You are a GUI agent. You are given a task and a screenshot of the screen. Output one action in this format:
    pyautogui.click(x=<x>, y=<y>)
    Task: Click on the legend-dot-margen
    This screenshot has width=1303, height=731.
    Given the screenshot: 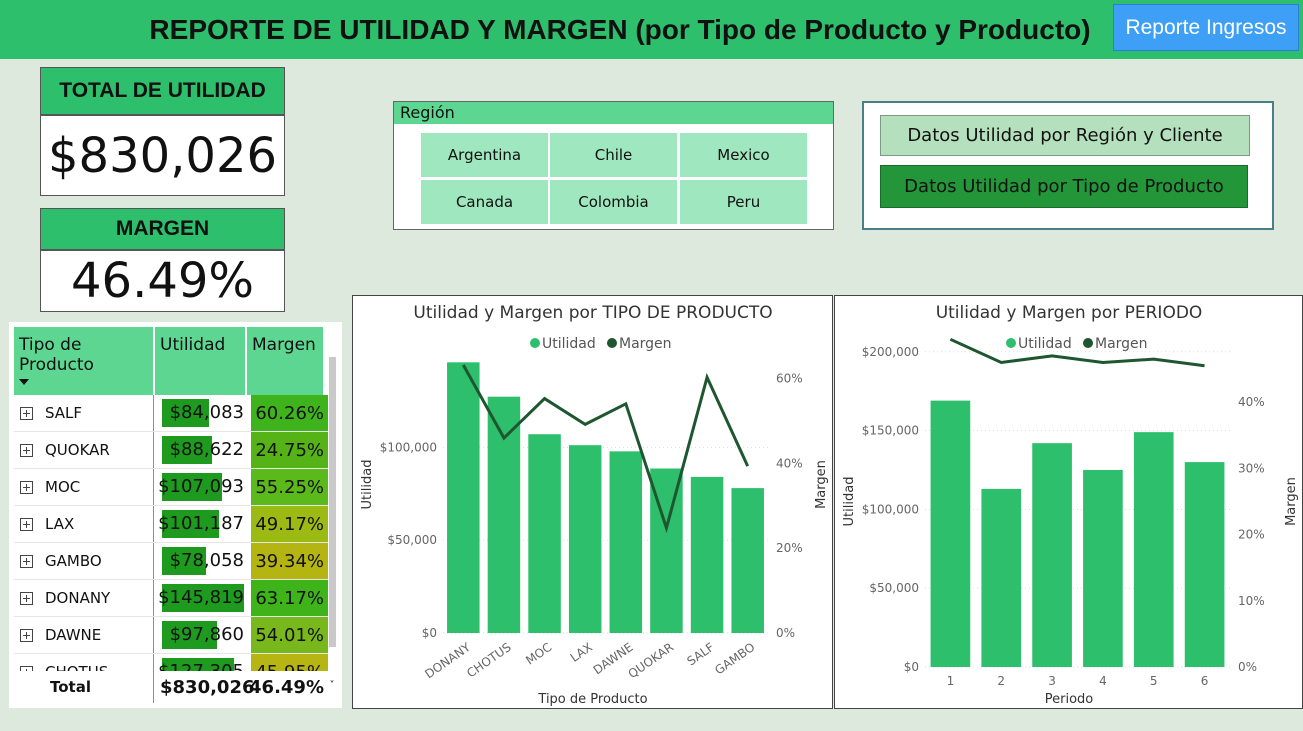 What is the action you would take?
    pyautogui.click(x=612, y=343)
    